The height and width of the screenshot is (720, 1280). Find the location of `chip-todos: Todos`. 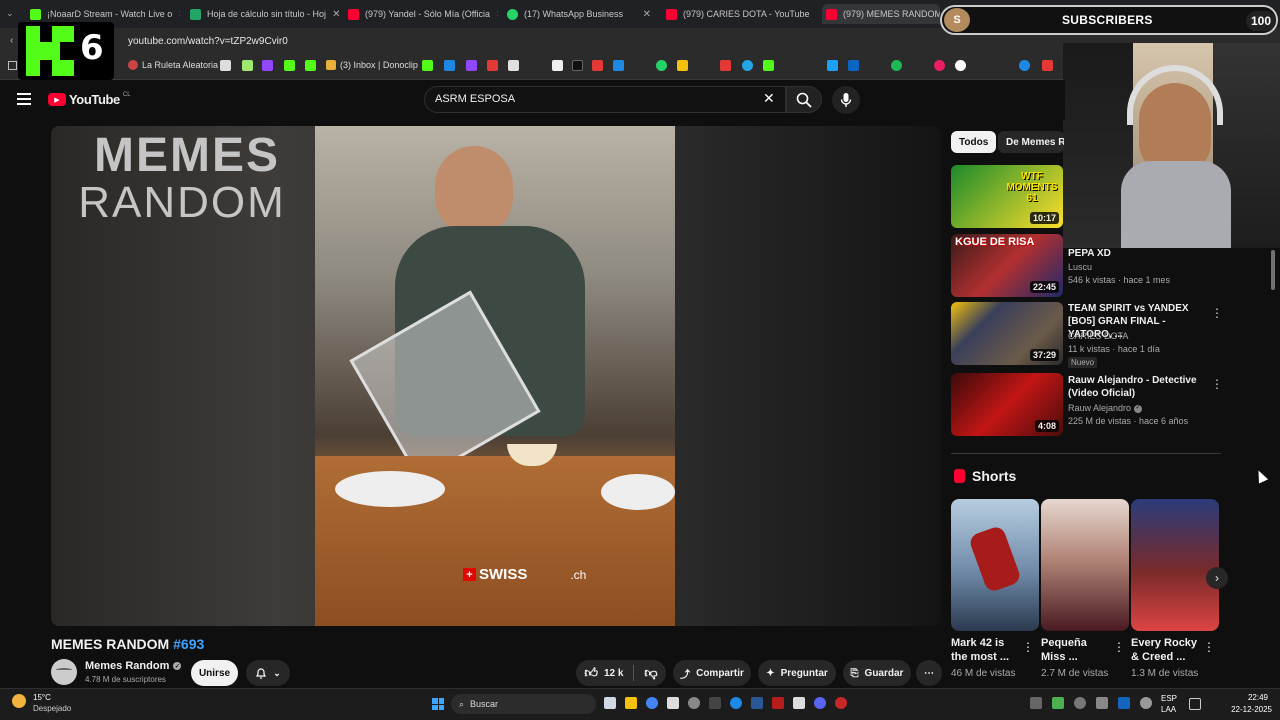

chip-todos: Todos is located at coordinates (974, 142).